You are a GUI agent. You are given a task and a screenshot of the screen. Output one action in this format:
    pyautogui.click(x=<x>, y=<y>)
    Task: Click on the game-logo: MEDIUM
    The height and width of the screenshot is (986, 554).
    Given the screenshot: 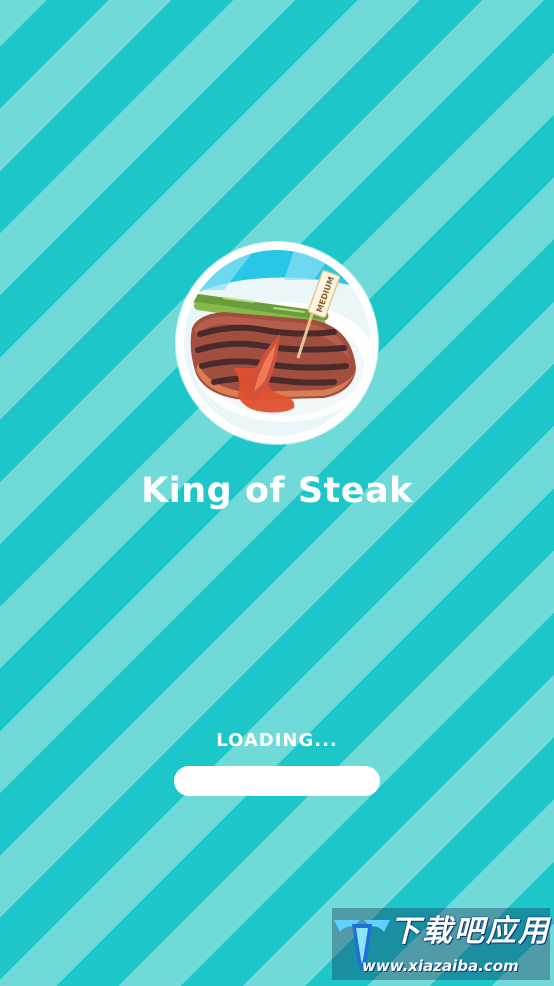 What is the action you would take?
    pyautogui.click(x=277, y=343)
    